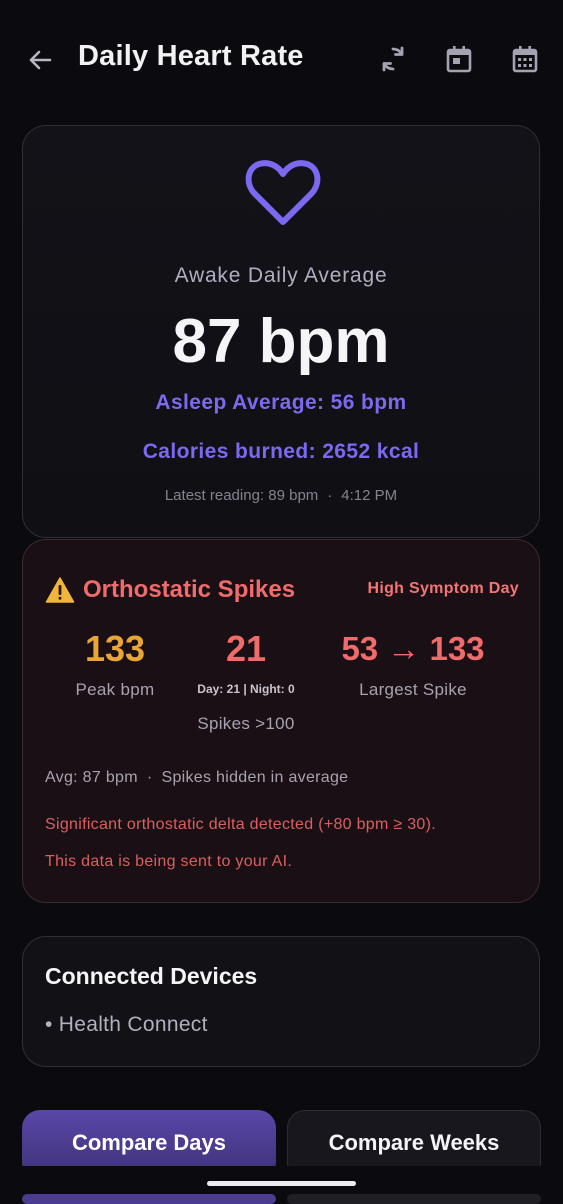 The width and height of the screenshot is (563, 1204). What do you see at coordinates (241, 495) in the screenshot?
I see `latest-reading: Latest reading: 89 bpm` at bounding box center [241, 495].